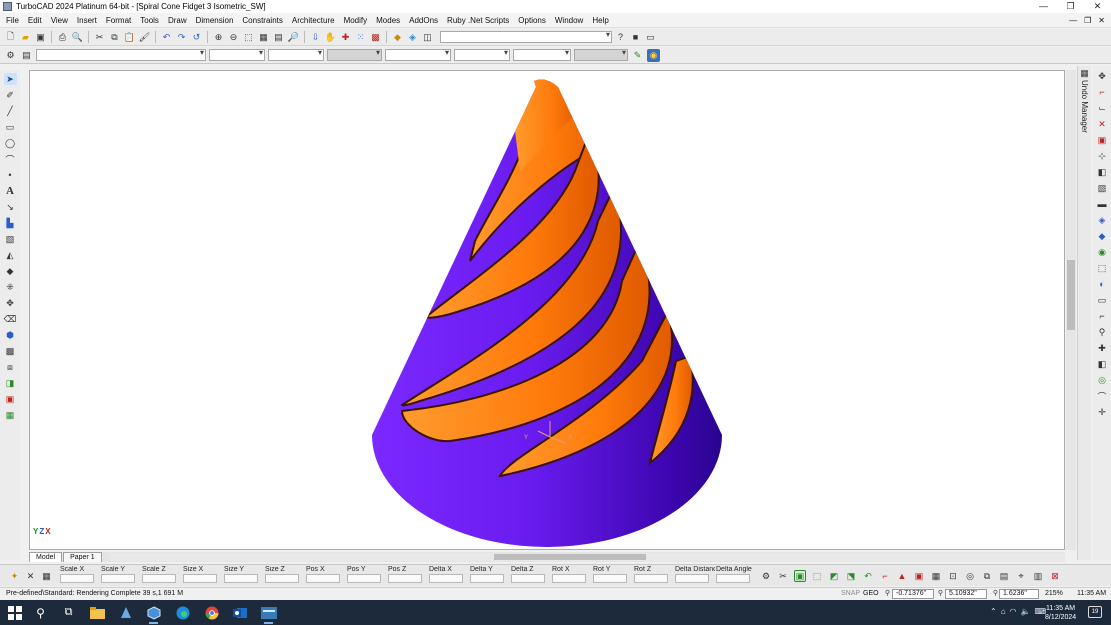 The image size is (1111, 625). Describe the element at coordinates (1019, 594) in the screenshot. I see `coordinate-z-field: 1.6236"` at that location.